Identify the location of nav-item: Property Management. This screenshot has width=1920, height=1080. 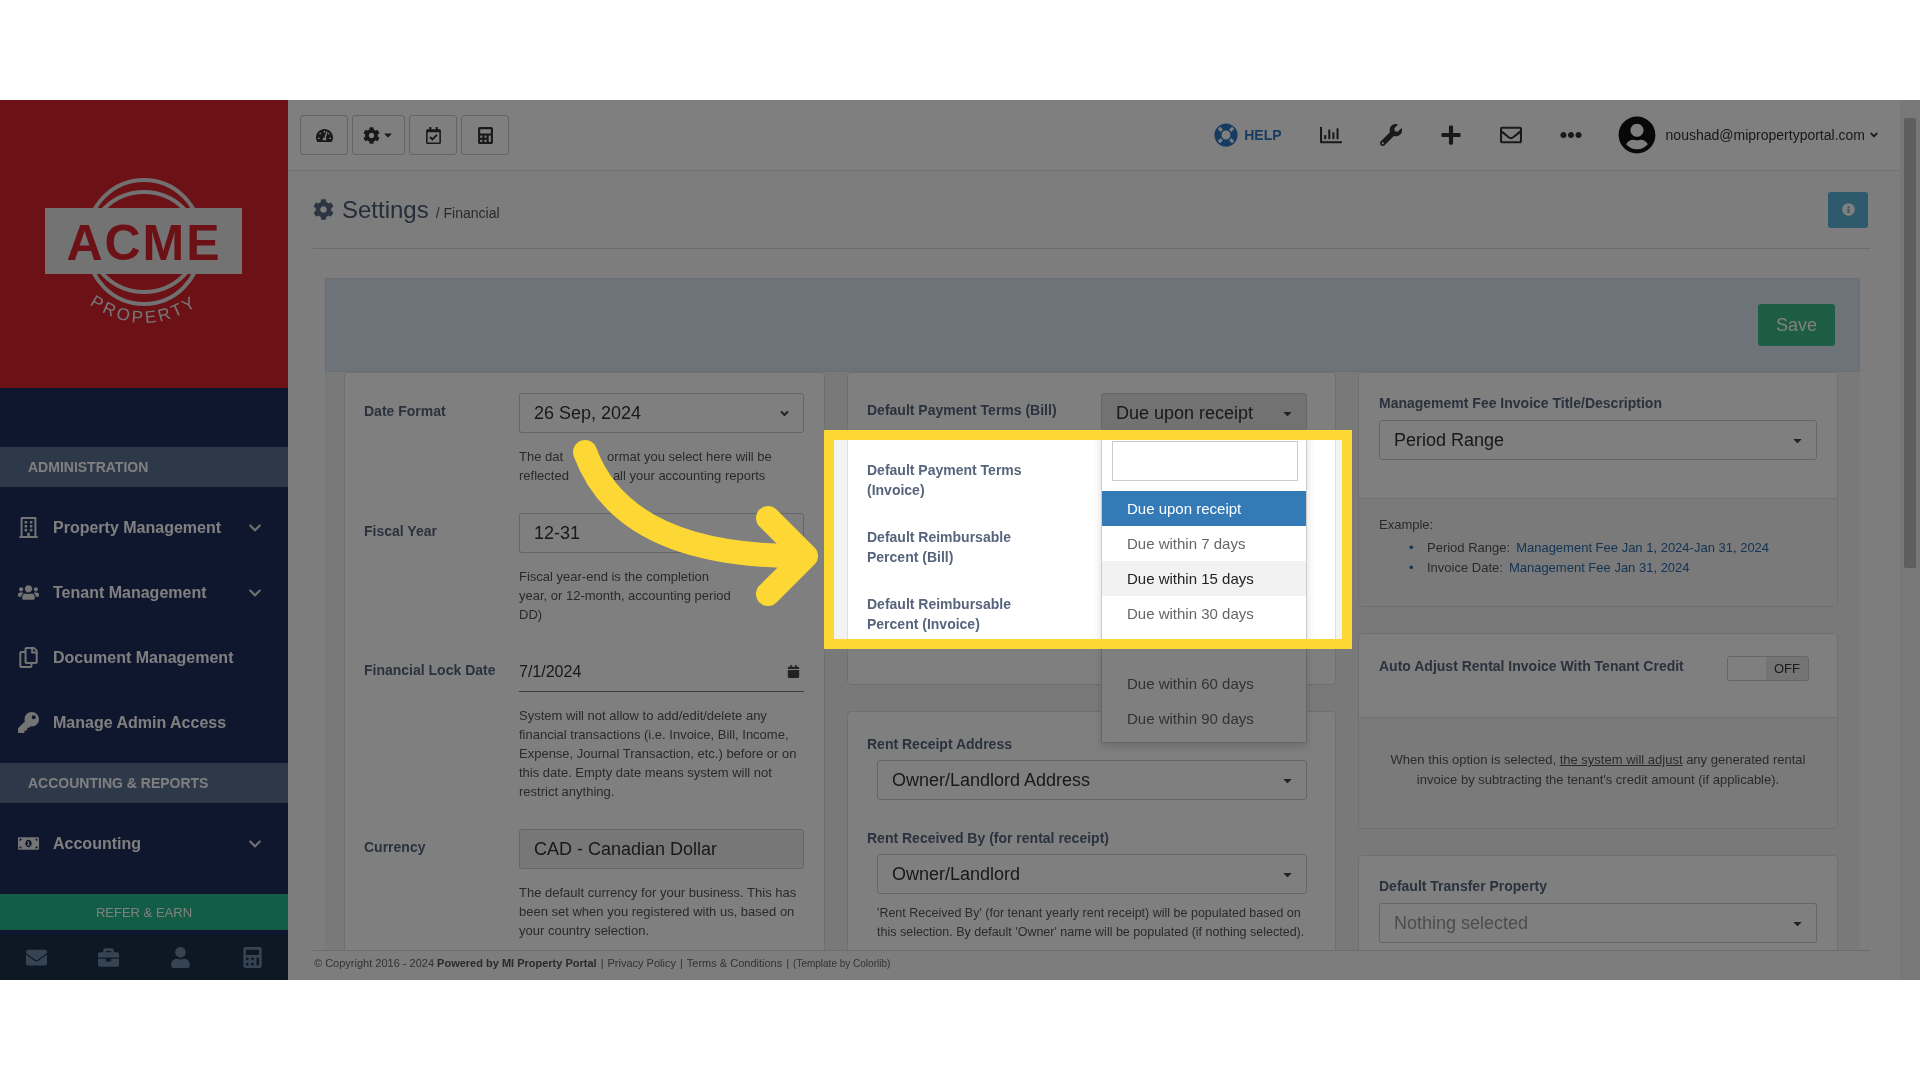
(144, 527).